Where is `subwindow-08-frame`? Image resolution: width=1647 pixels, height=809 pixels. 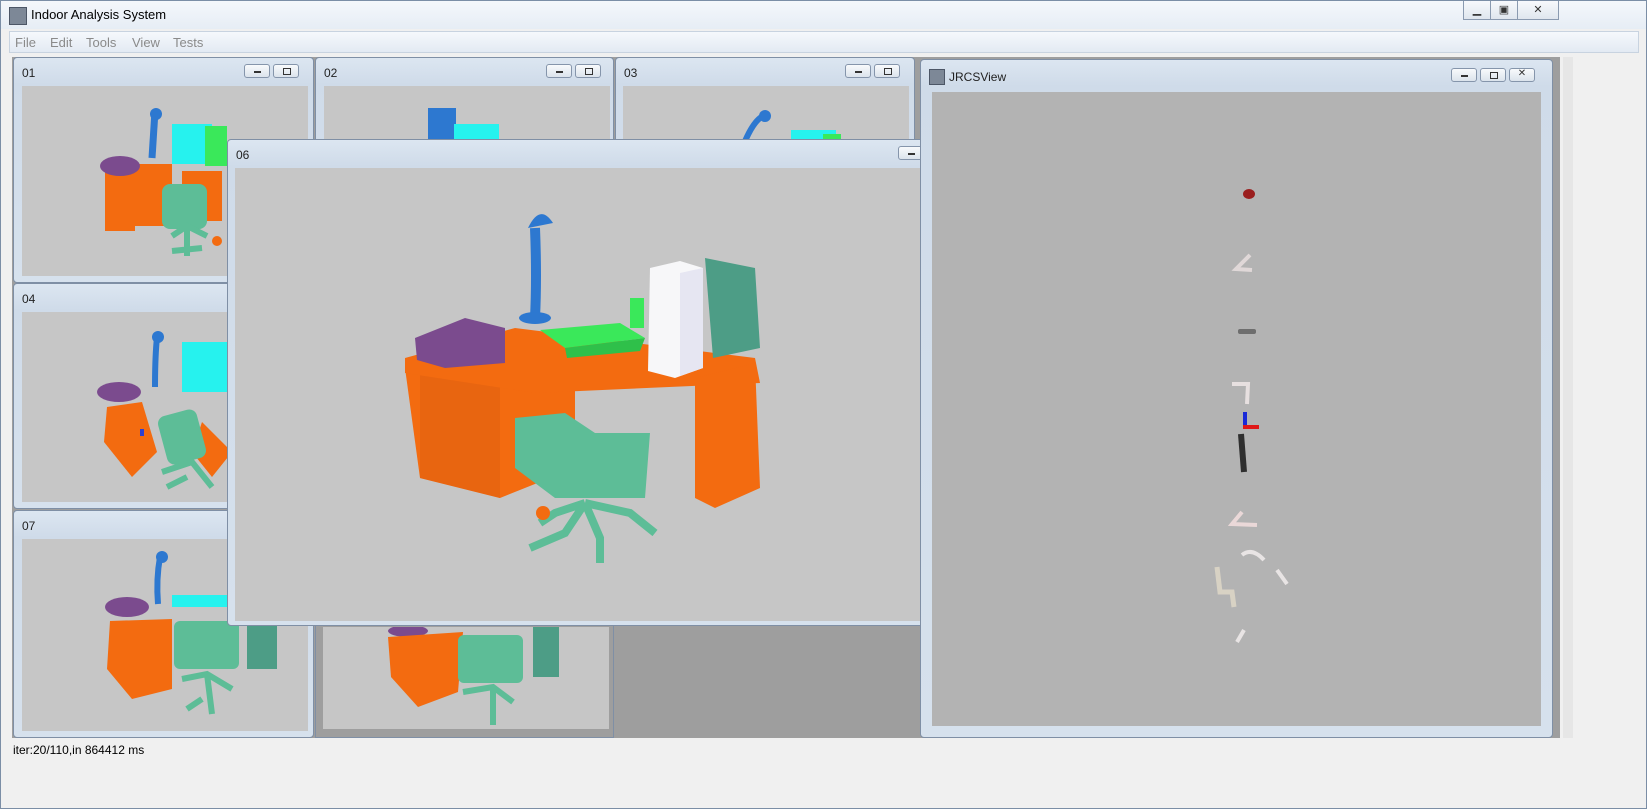 subwindow-08-frame is located at coordinates (464, 682).